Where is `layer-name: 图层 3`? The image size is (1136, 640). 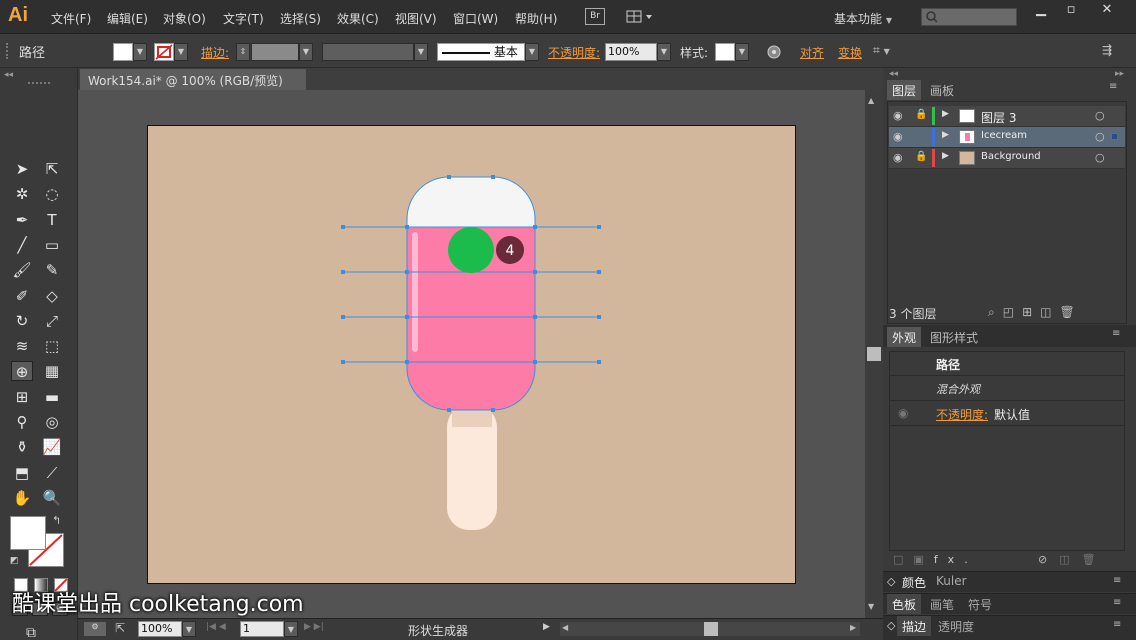 layer-name: 图层 3 is located at coordinates (998, 117).